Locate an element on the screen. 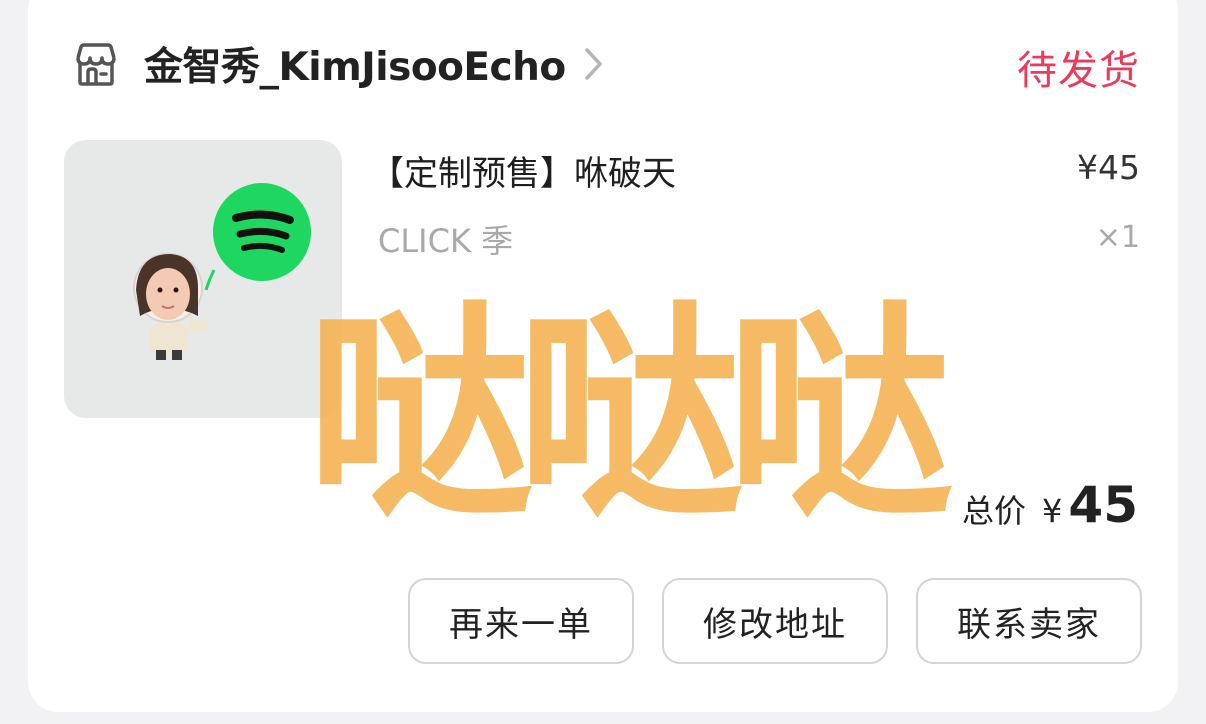  product-sku: CLICK 季 is located at coordinates (446, 241).